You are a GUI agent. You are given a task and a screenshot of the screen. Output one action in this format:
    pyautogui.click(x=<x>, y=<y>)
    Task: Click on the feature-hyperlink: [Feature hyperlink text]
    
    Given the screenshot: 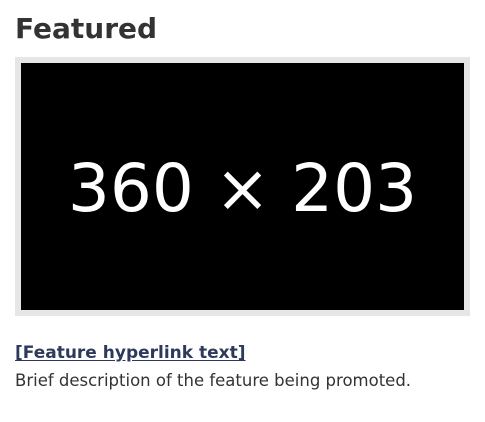 What is the action you would take?
    pyautogui.click(x=130, y=353)
    